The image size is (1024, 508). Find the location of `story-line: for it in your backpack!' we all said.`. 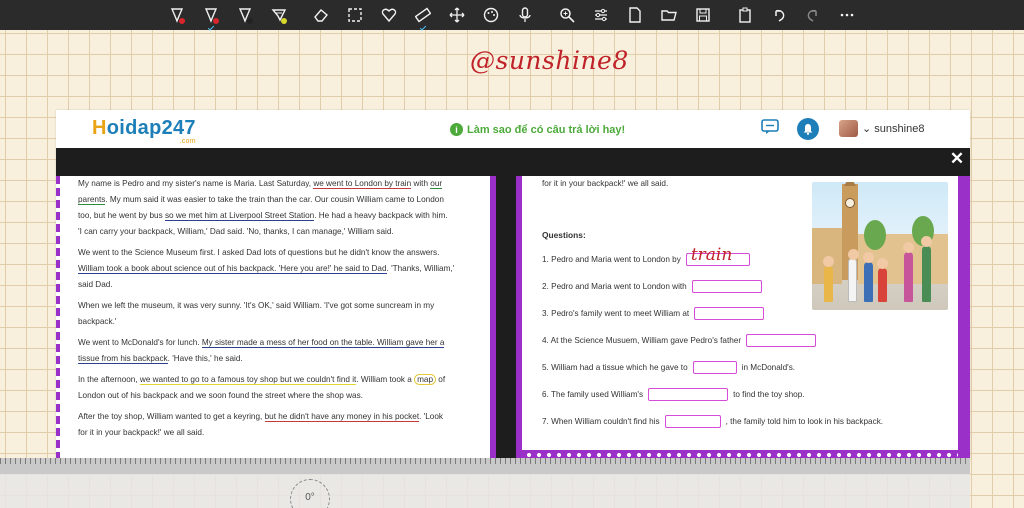

story-line: for it in your backpack!' we all said. is located at coordinates (141, 432).